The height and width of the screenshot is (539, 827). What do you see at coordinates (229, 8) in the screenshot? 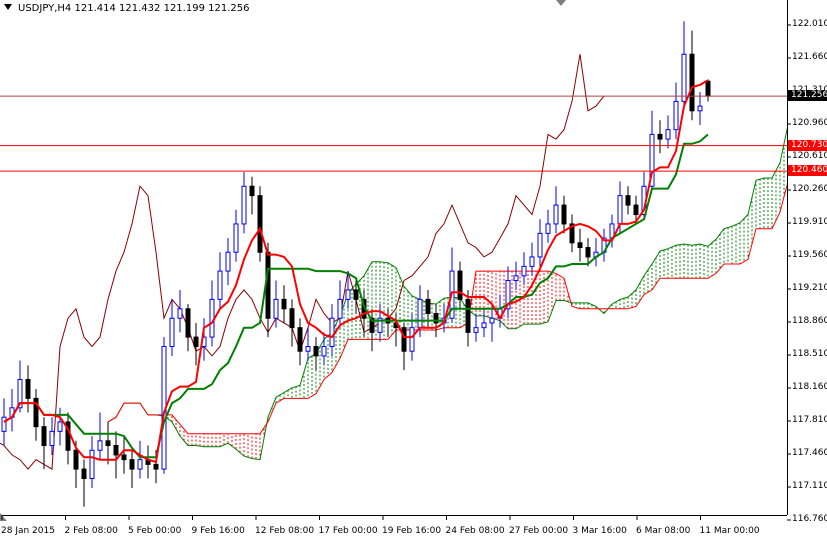
I see `ohlc-close: 121.256` at bounding box center [229, 8].